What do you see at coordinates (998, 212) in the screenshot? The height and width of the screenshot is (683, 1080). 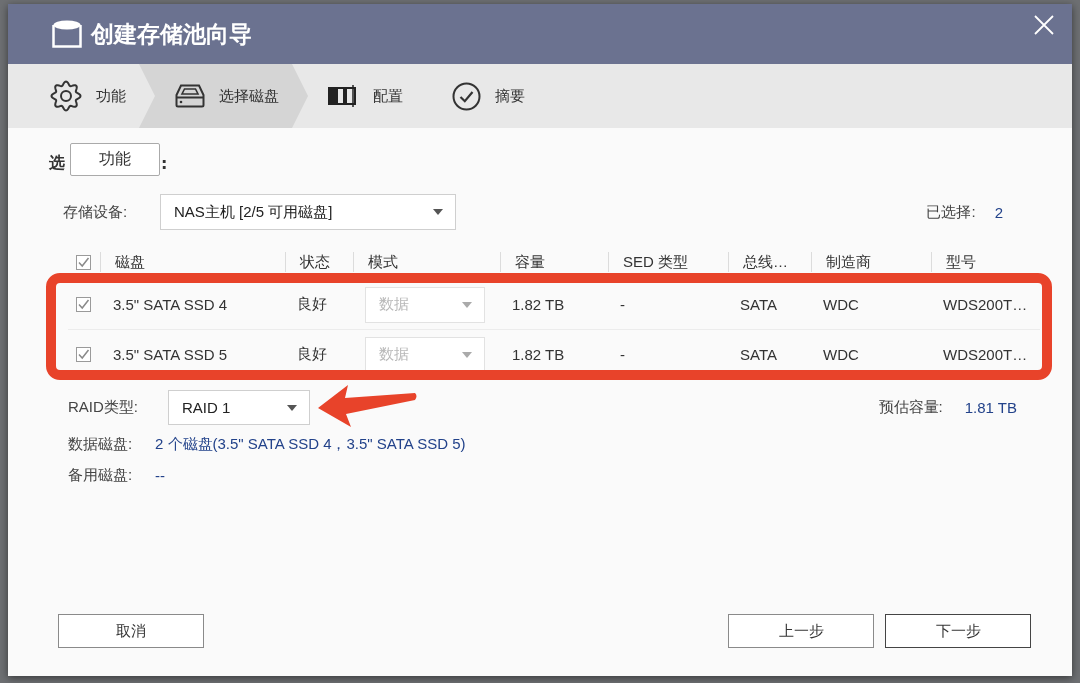 I see `selected-count: 2` at bounding box center [998, 212].